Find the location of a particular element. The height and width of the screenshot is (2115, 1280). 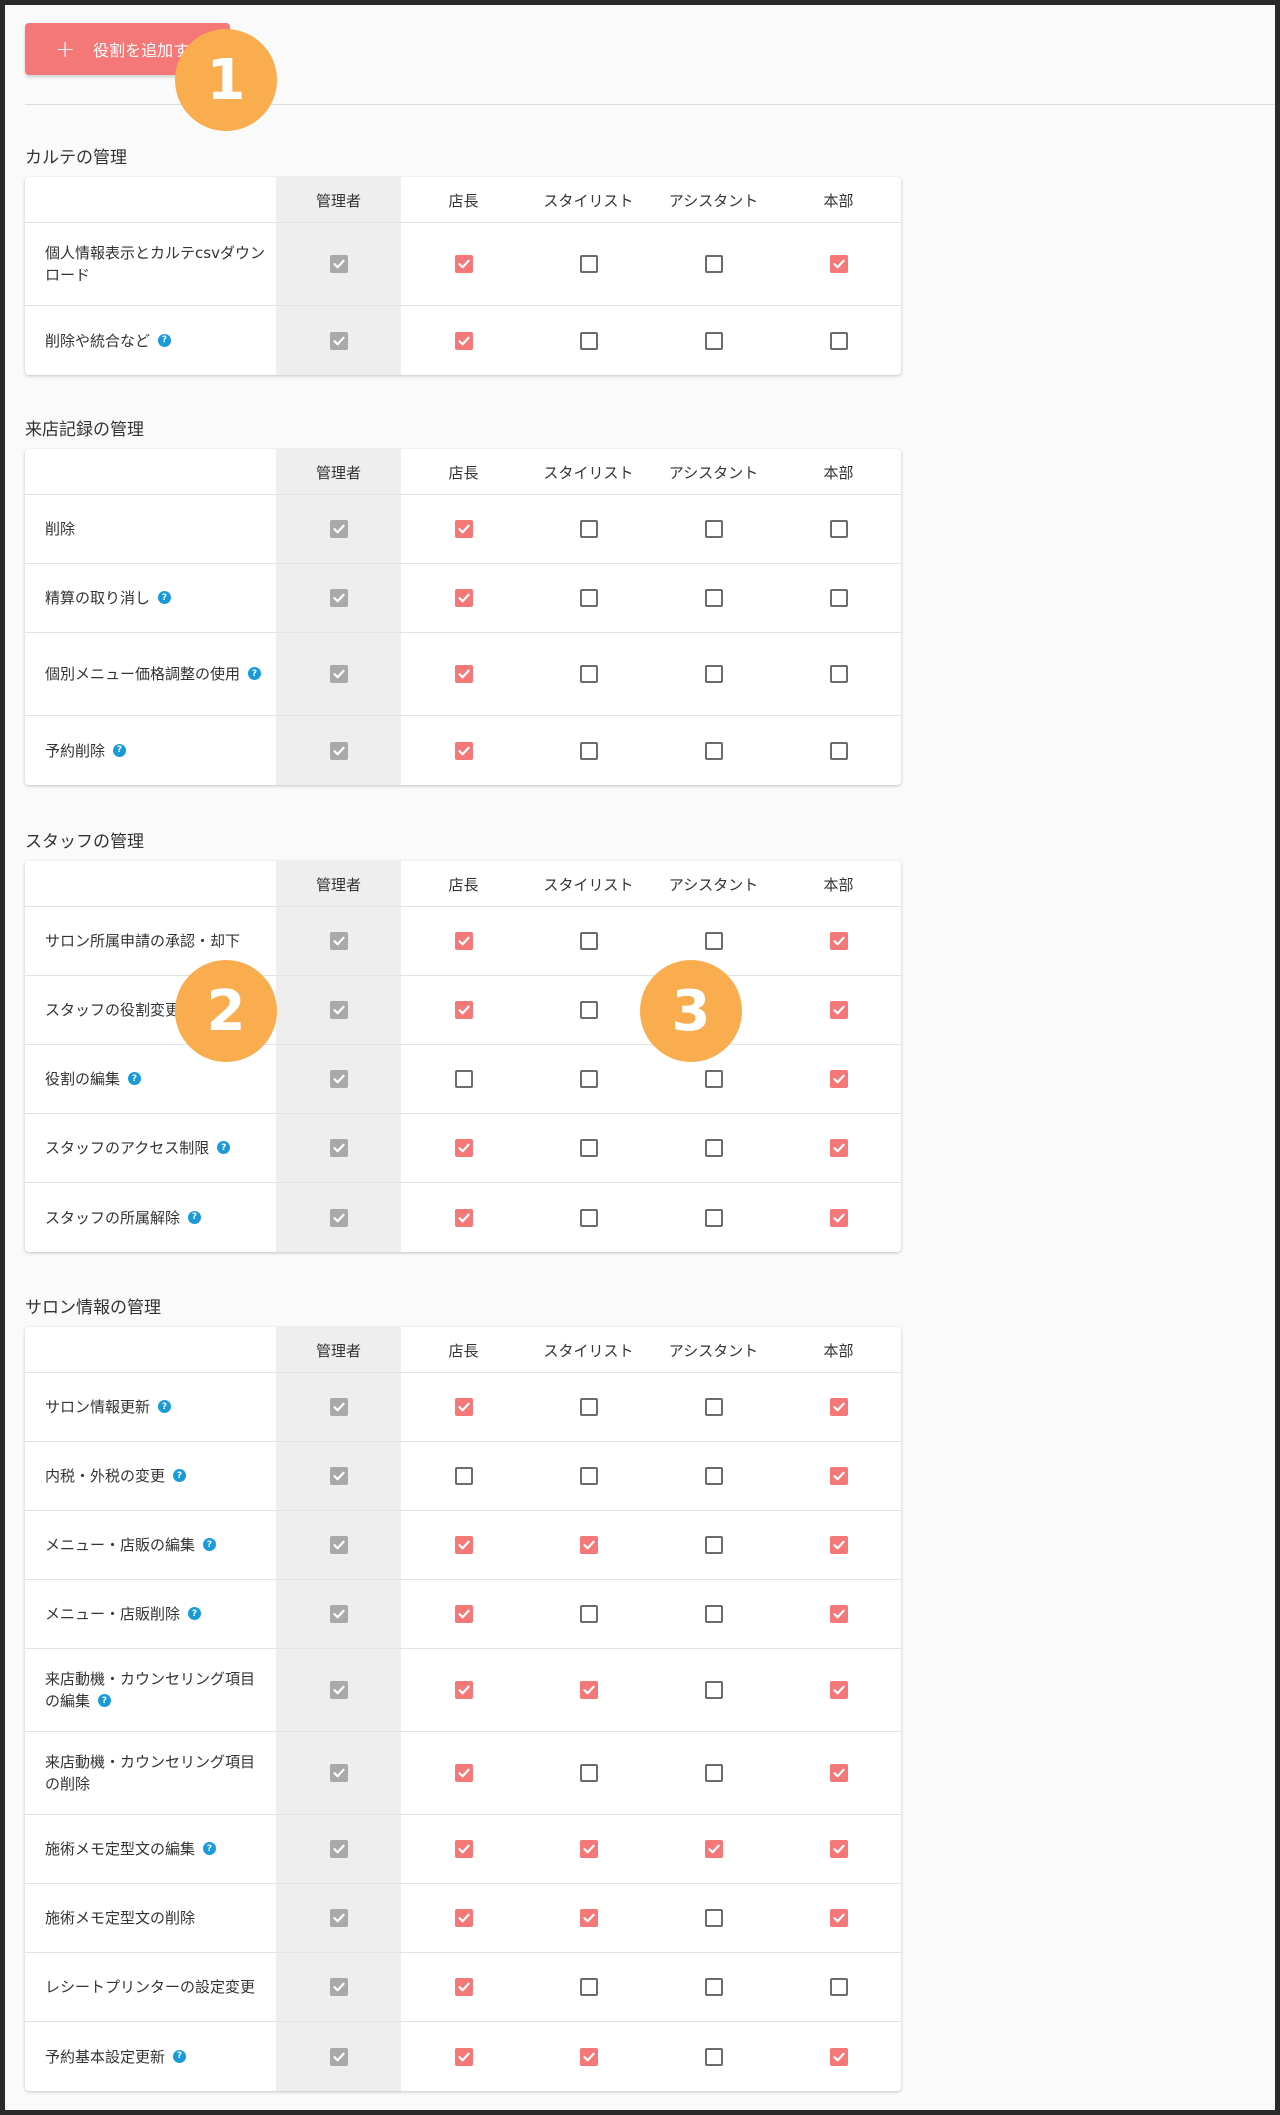

table-header-row: 管理者 店長 スタイリスト アシスタント 本部 is located at coordinates (463, 884).